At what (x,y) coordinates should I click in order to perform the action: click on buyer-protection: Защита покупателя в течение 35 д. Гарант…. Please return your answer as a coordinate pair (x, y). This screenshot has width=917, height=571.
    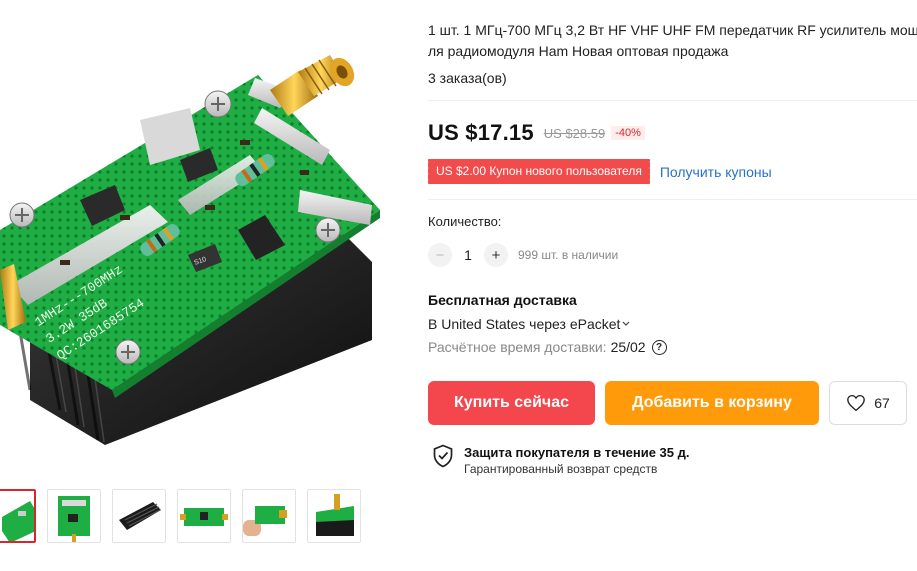
    Looking at the image, I should click on (560, 460).